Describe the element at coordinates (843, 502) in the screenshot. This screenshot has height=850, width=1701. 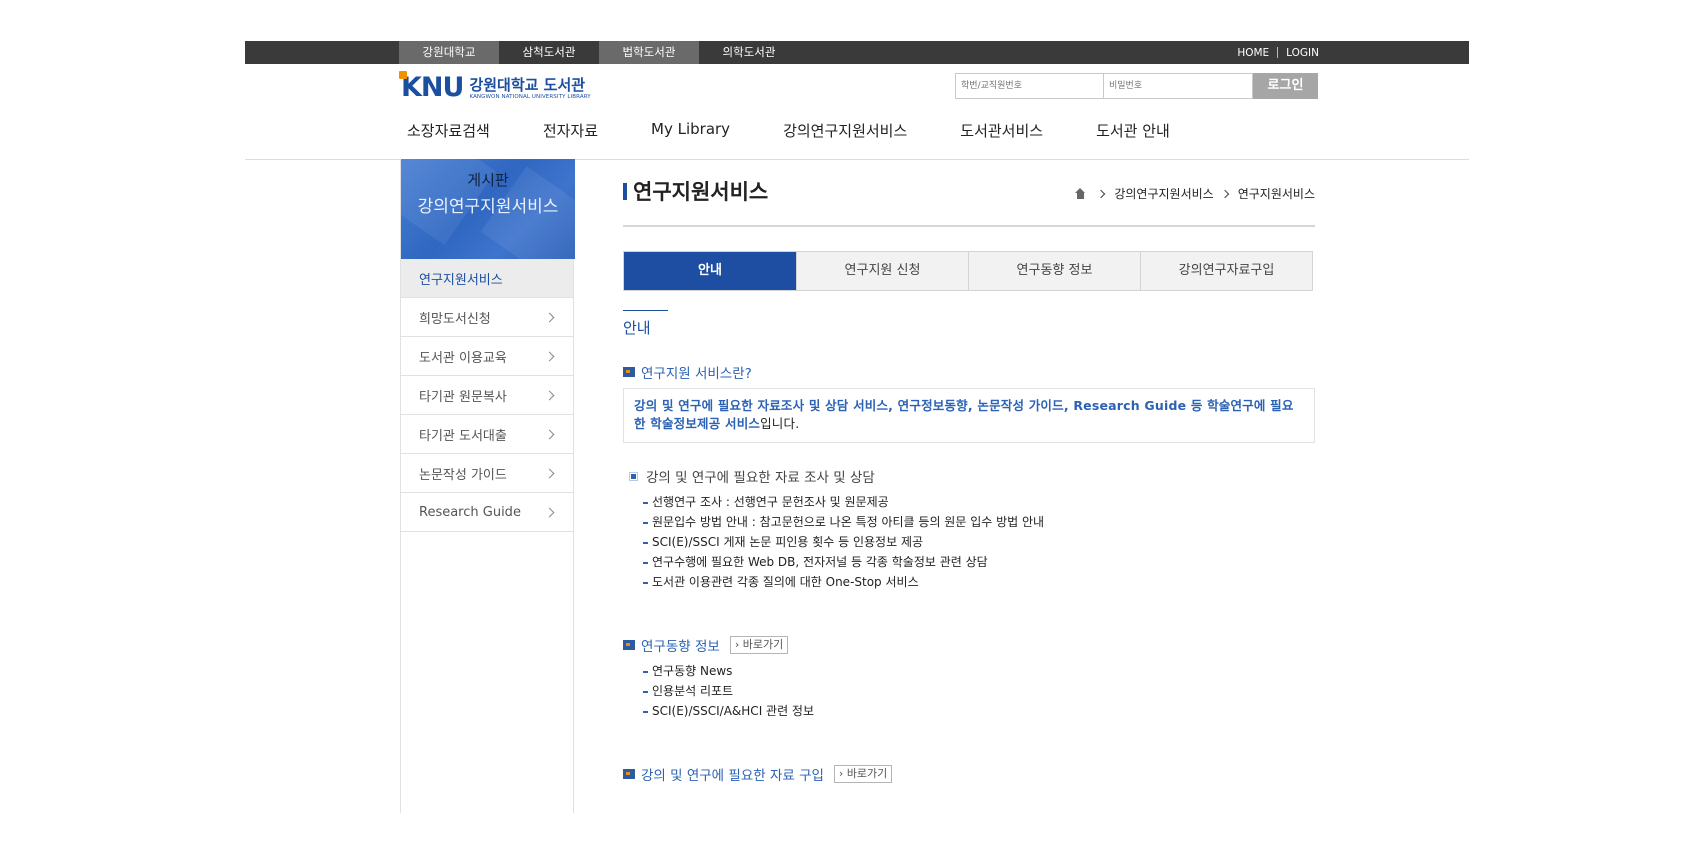
I see `list-item: 선행연구 조사 : 선행연구 문헌조사 및 원문제공` at that location.